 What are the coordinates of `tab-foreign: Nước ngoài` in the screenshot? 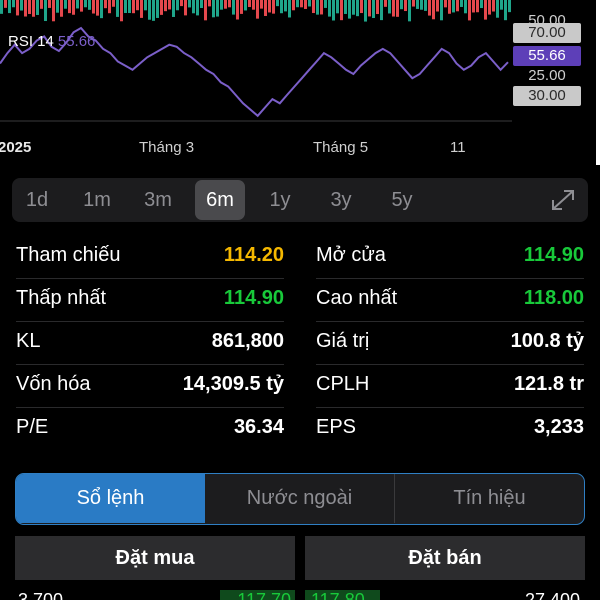 It's located at (299, 498).